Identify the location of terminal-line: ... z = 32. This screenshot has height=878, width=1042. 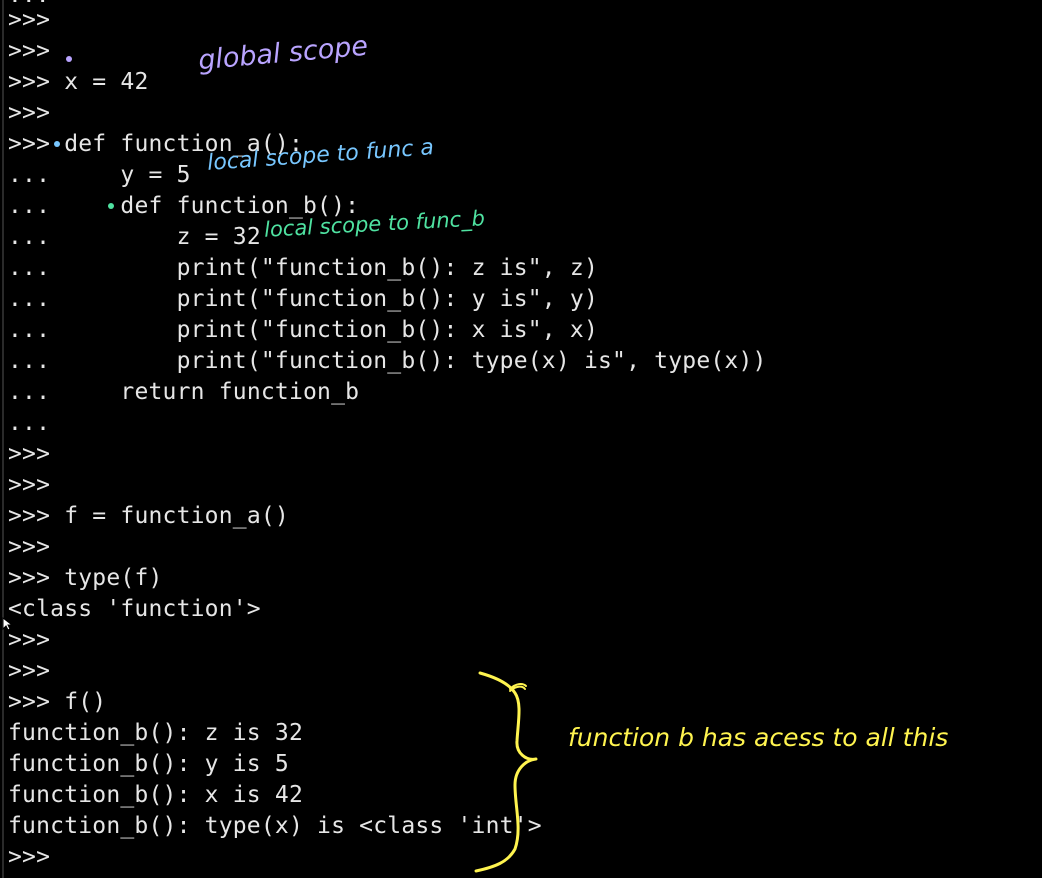
(134, 237).